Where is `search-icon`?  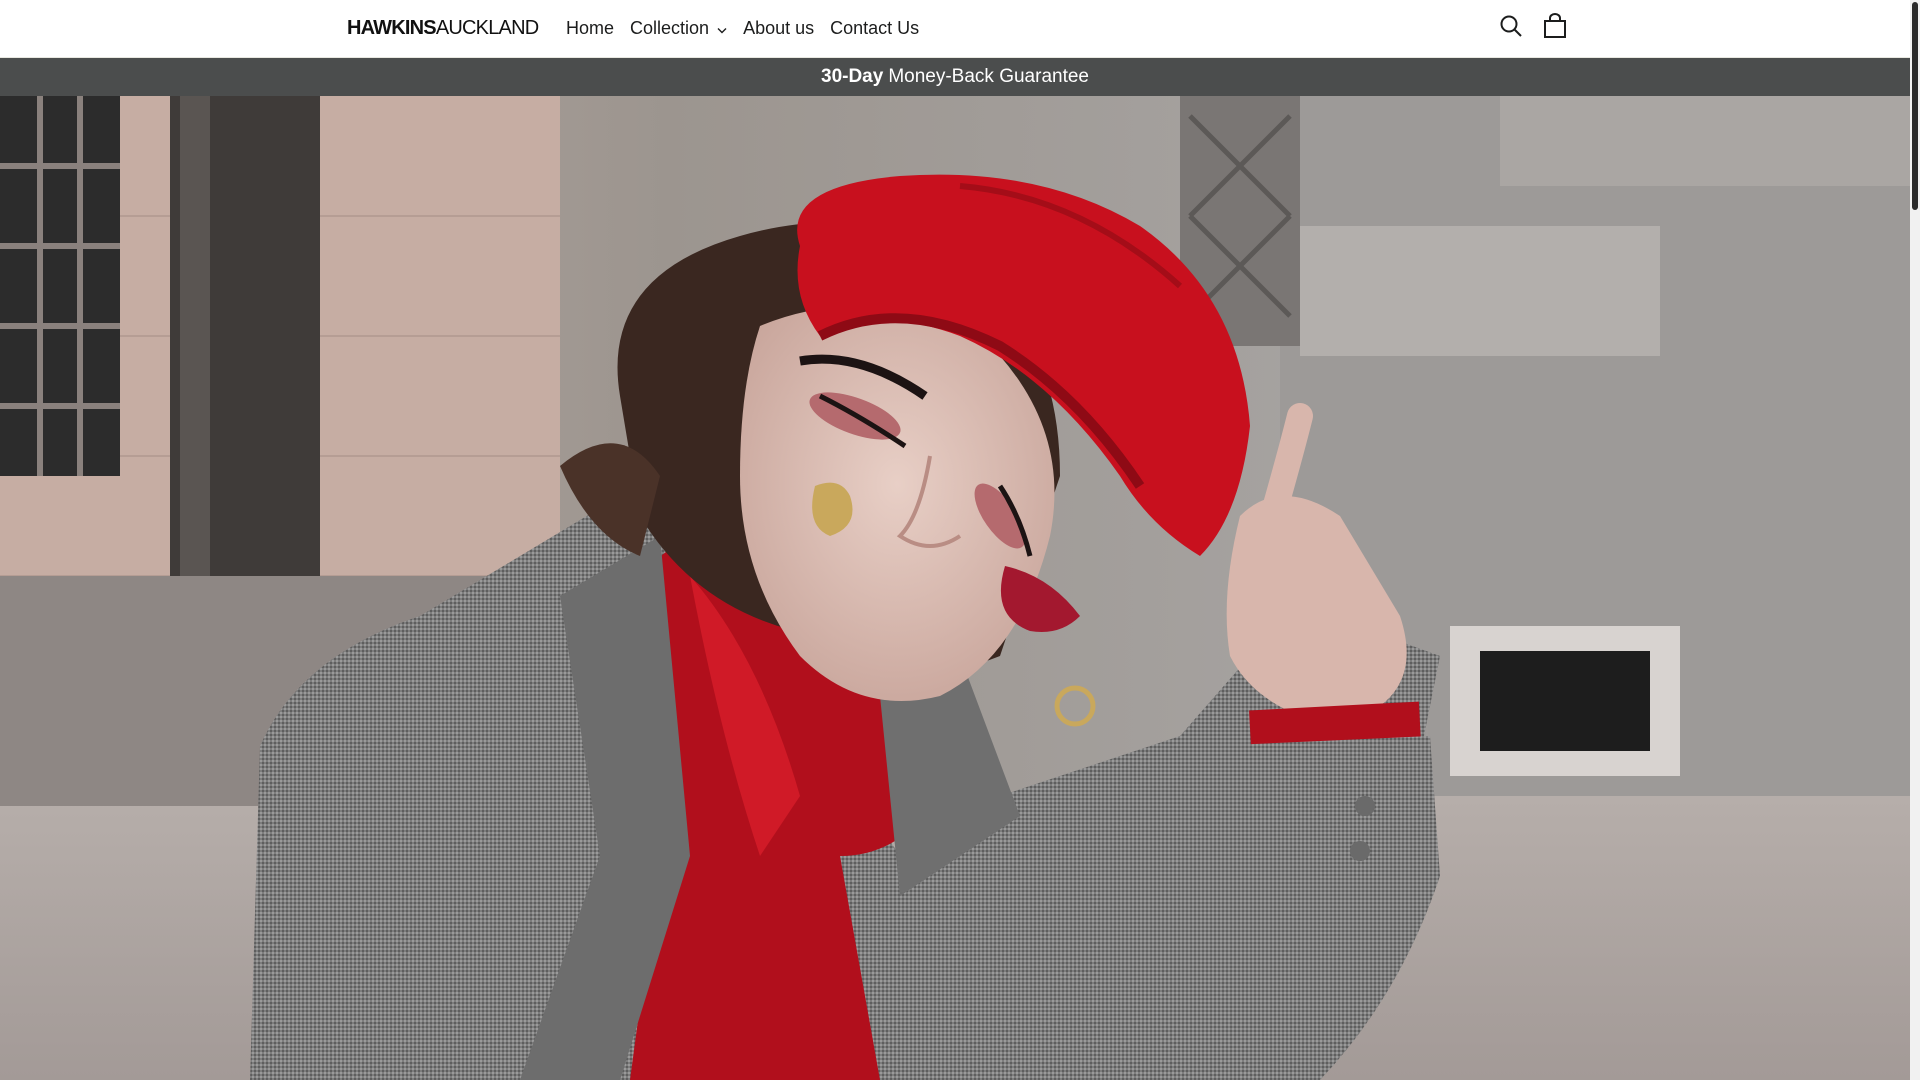
search-icon is located at coordinates (1511, 28).